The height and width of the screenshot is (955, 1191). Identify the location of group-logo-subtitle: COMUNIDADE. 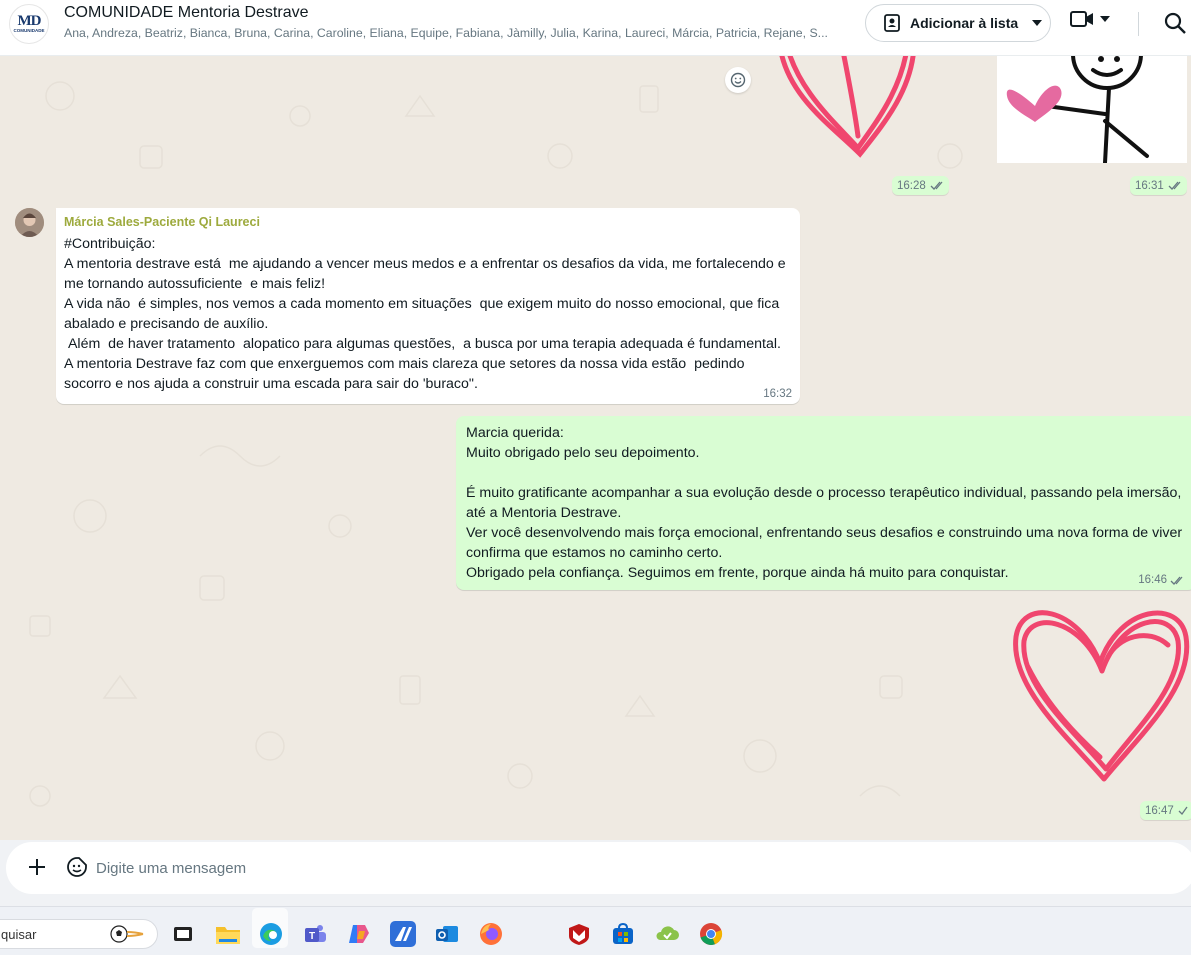
(29, 30).